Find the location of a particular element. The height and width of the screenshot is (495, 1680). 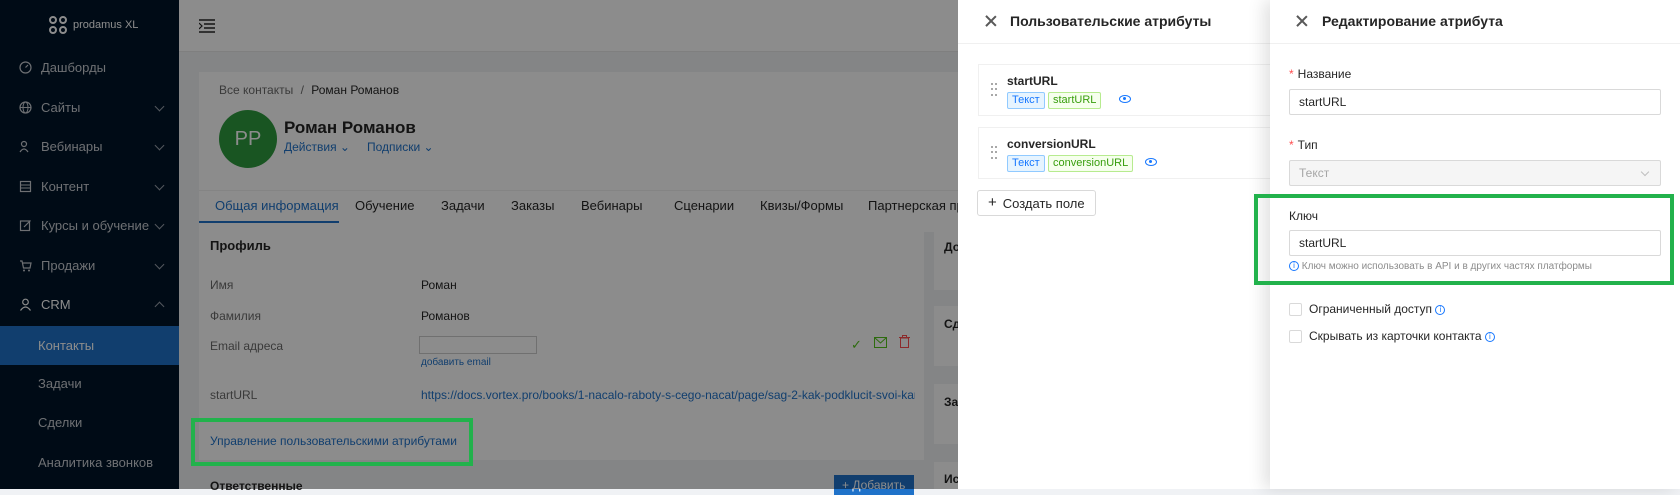

drawer-header: Пользовательские атрибуты is located at coordinates (1114, 22).